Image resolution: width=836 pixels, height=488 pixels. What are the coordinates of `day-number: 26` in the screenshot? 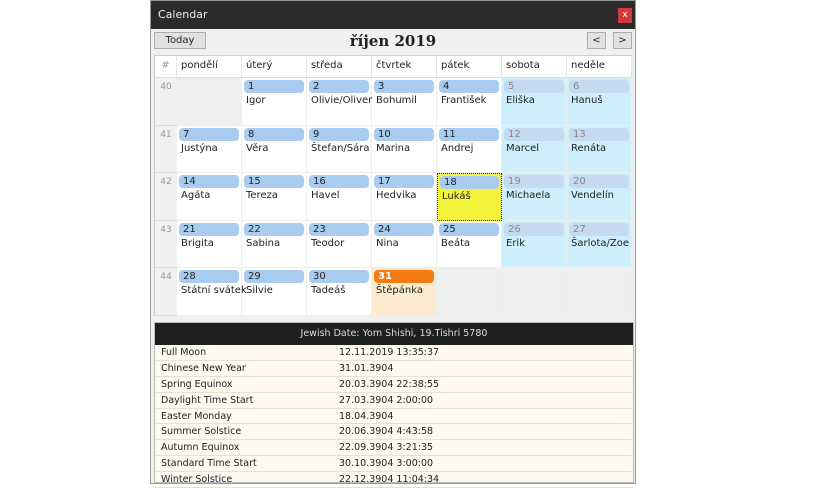 It's located at (534, 229).